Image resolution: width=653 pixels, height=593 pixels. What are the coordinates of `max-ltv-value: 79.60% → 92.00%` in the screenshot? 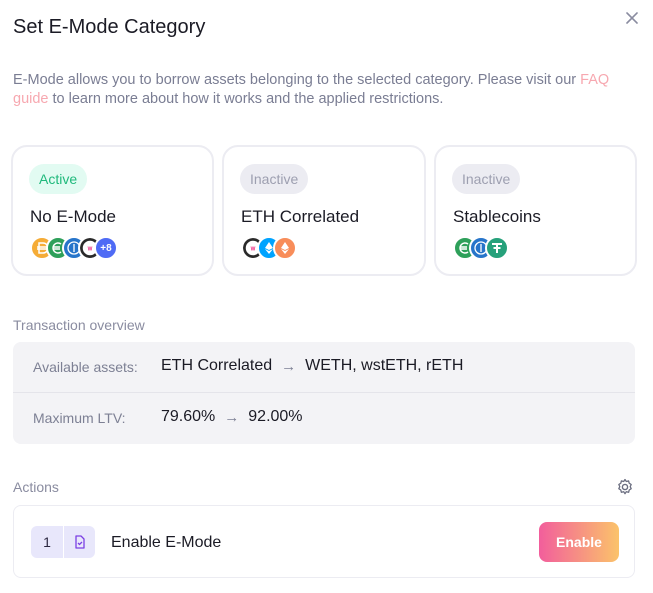 It's located at (232, 417).